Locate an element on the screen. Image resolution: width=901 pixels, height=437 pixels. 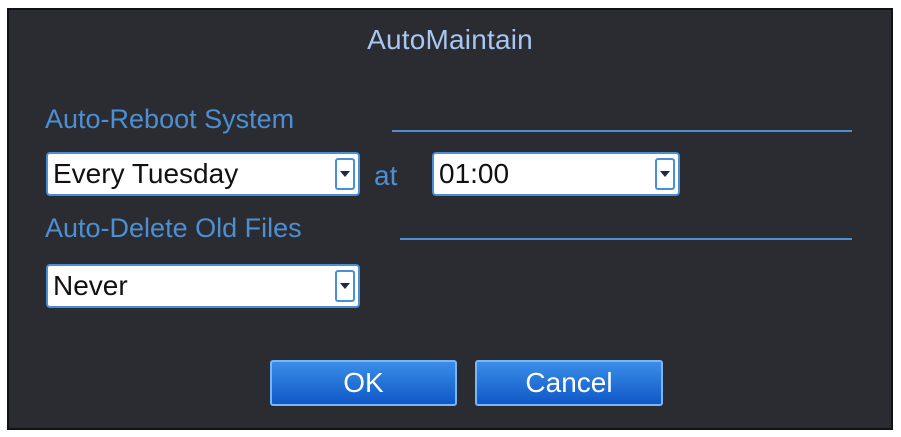
reboot-day-value: Every Tuesday is located at coordinates (146, 173).